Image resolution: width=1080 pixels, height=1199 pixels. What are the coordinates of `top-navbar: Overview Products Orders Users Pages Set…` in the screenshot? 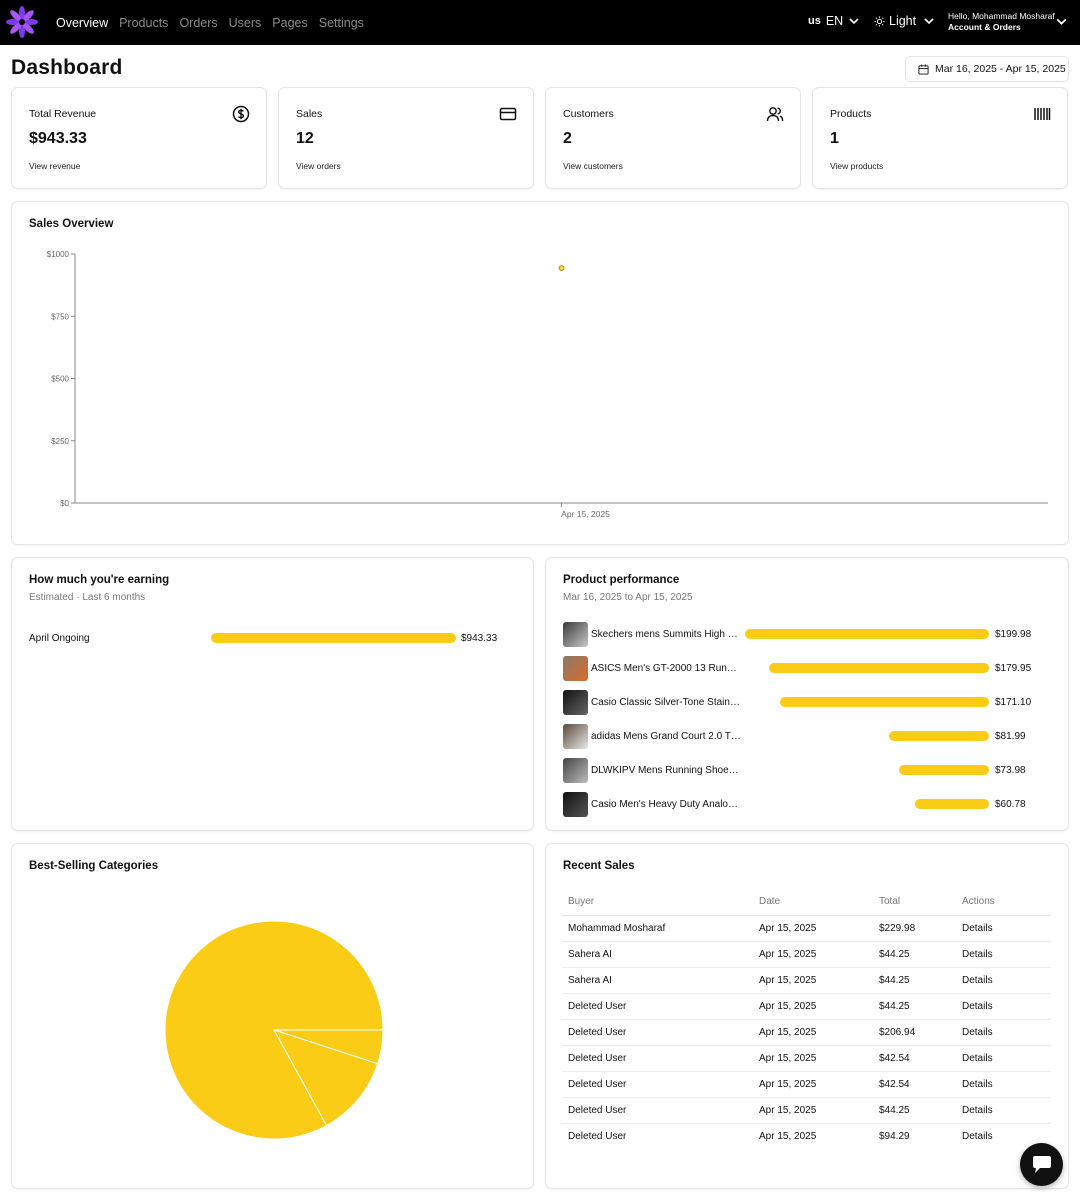 It's located at (540, 22).